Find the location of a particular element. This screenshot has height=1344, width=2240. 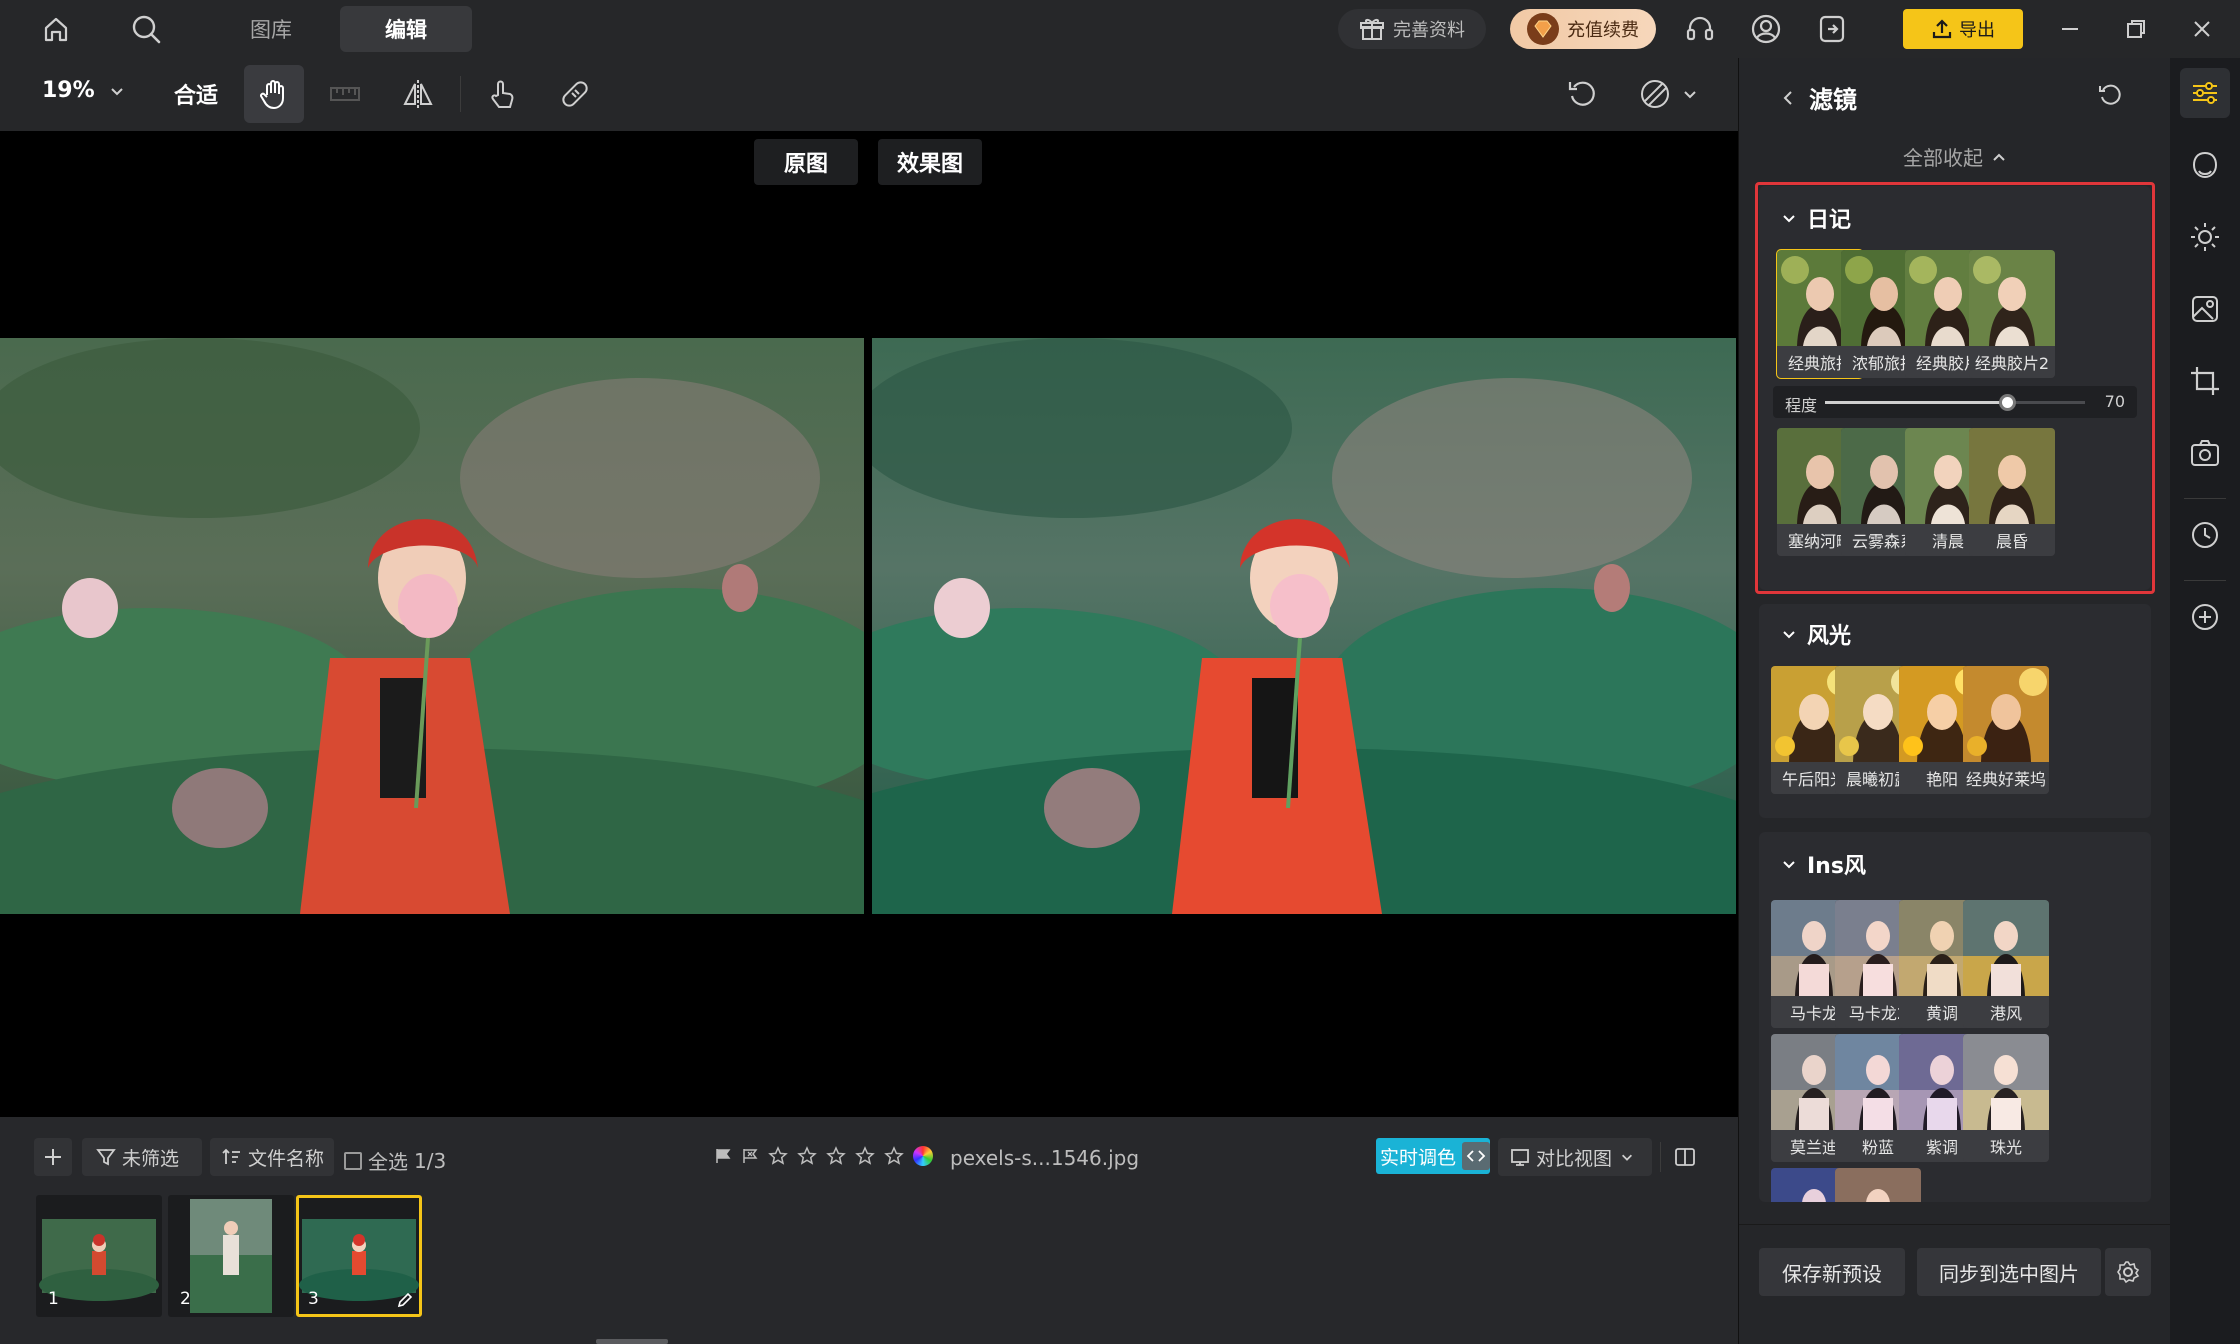

color-label-icon is located at coordinates (923, 1156).